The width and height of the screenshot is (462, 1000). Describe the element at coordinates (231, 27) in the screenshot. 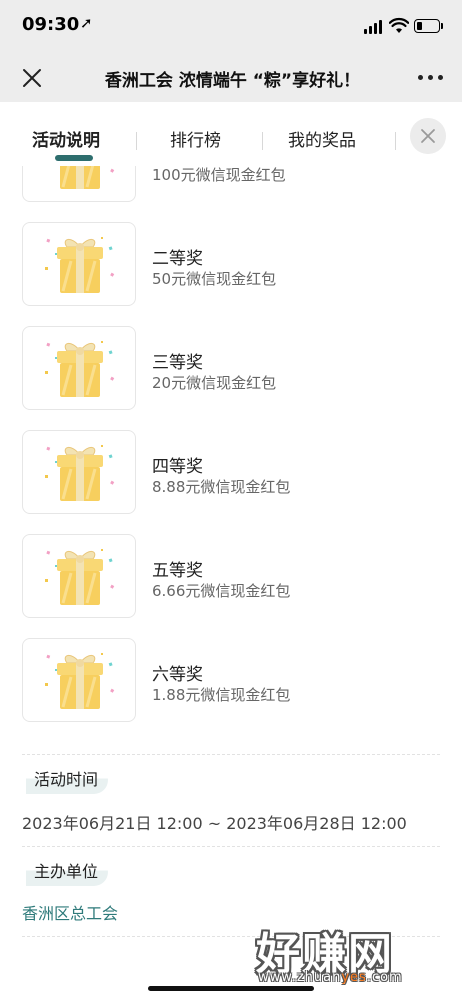

I see `status-bar: 09:30 ➚` at that location.